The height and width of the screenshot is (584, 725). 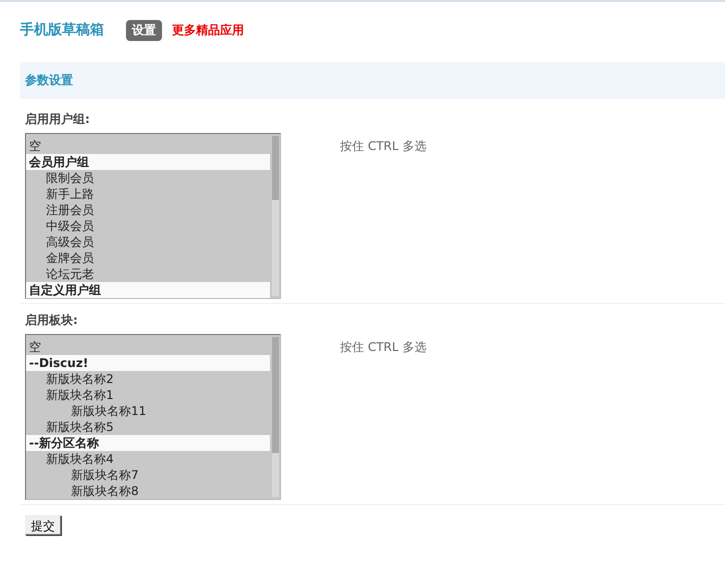 I want to click on field-label: 启用用户组:, so click(x=58, y=119).